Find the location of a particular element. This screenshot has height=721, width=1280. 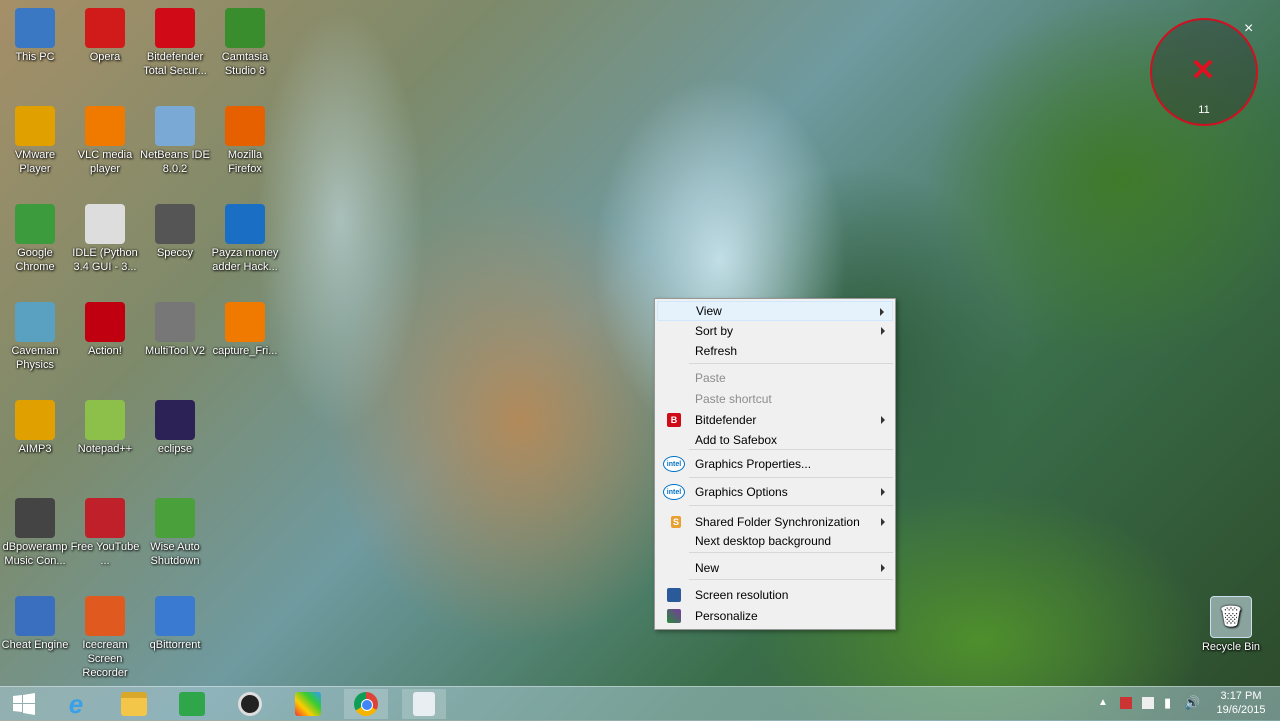

caveman-icon is located at coordinates (35, 322).